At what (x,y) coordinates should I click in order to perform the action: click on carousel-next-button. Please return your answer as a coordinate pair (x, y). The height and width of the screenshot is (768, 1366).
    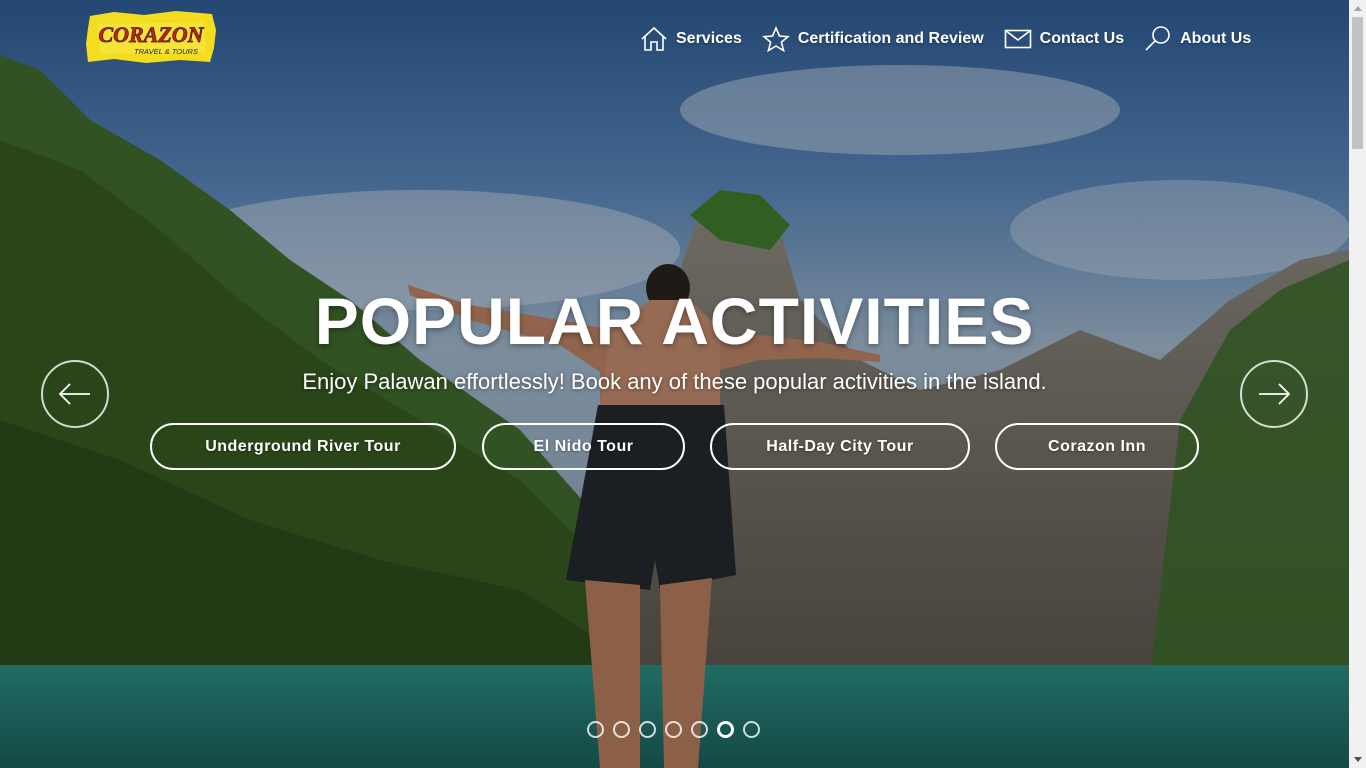
    Looking at the image, I should click on (1274, 394).